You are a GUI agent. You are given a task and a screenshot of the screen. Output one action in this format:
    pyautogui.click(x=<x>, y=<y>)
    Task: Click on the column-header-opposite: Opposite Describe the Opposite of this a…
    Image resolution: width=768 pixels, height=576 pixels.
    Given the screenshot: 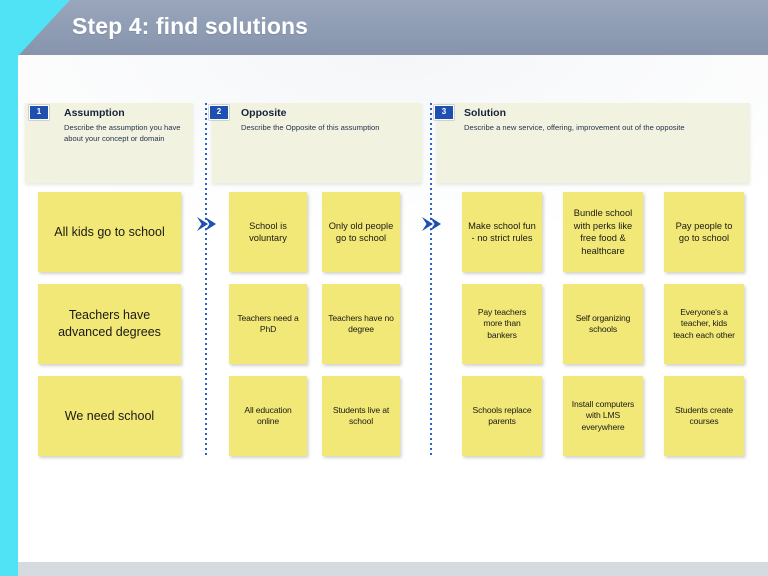 What is the action you would take?
    pyautogui.click(x=328, y=120)
    